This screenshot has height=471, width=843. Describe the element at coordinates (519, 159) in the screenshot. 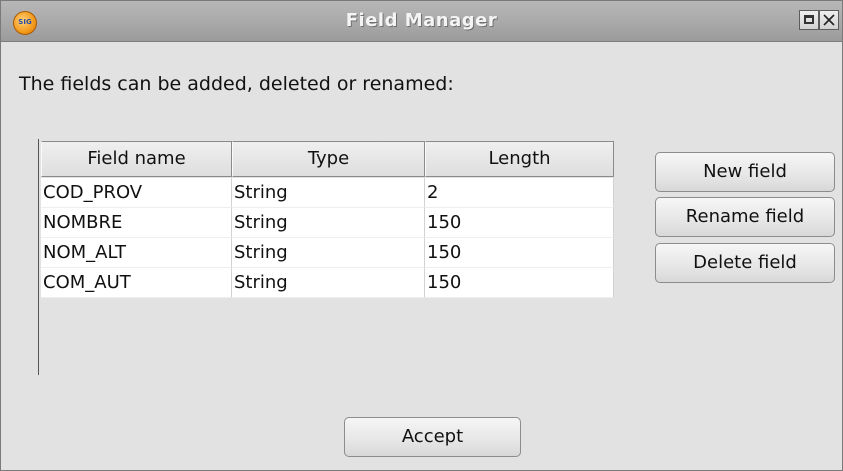

I see `column-header-length: Length` at that location.